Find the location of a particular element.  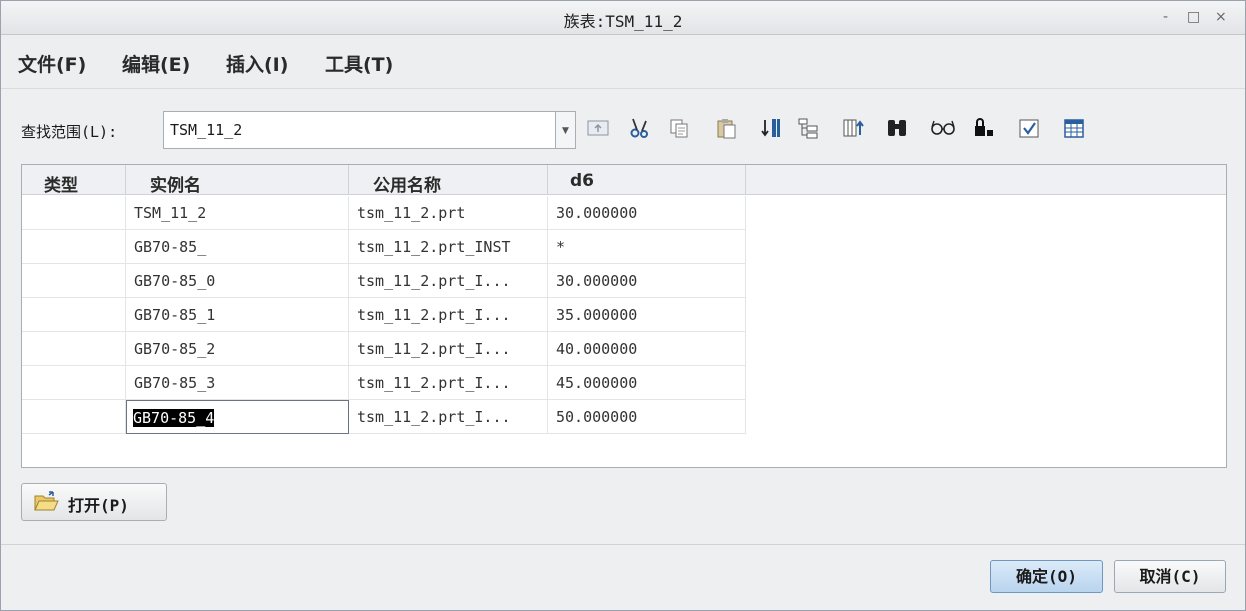

menu-file: 文件(F) is located at coordinates (52, 63).